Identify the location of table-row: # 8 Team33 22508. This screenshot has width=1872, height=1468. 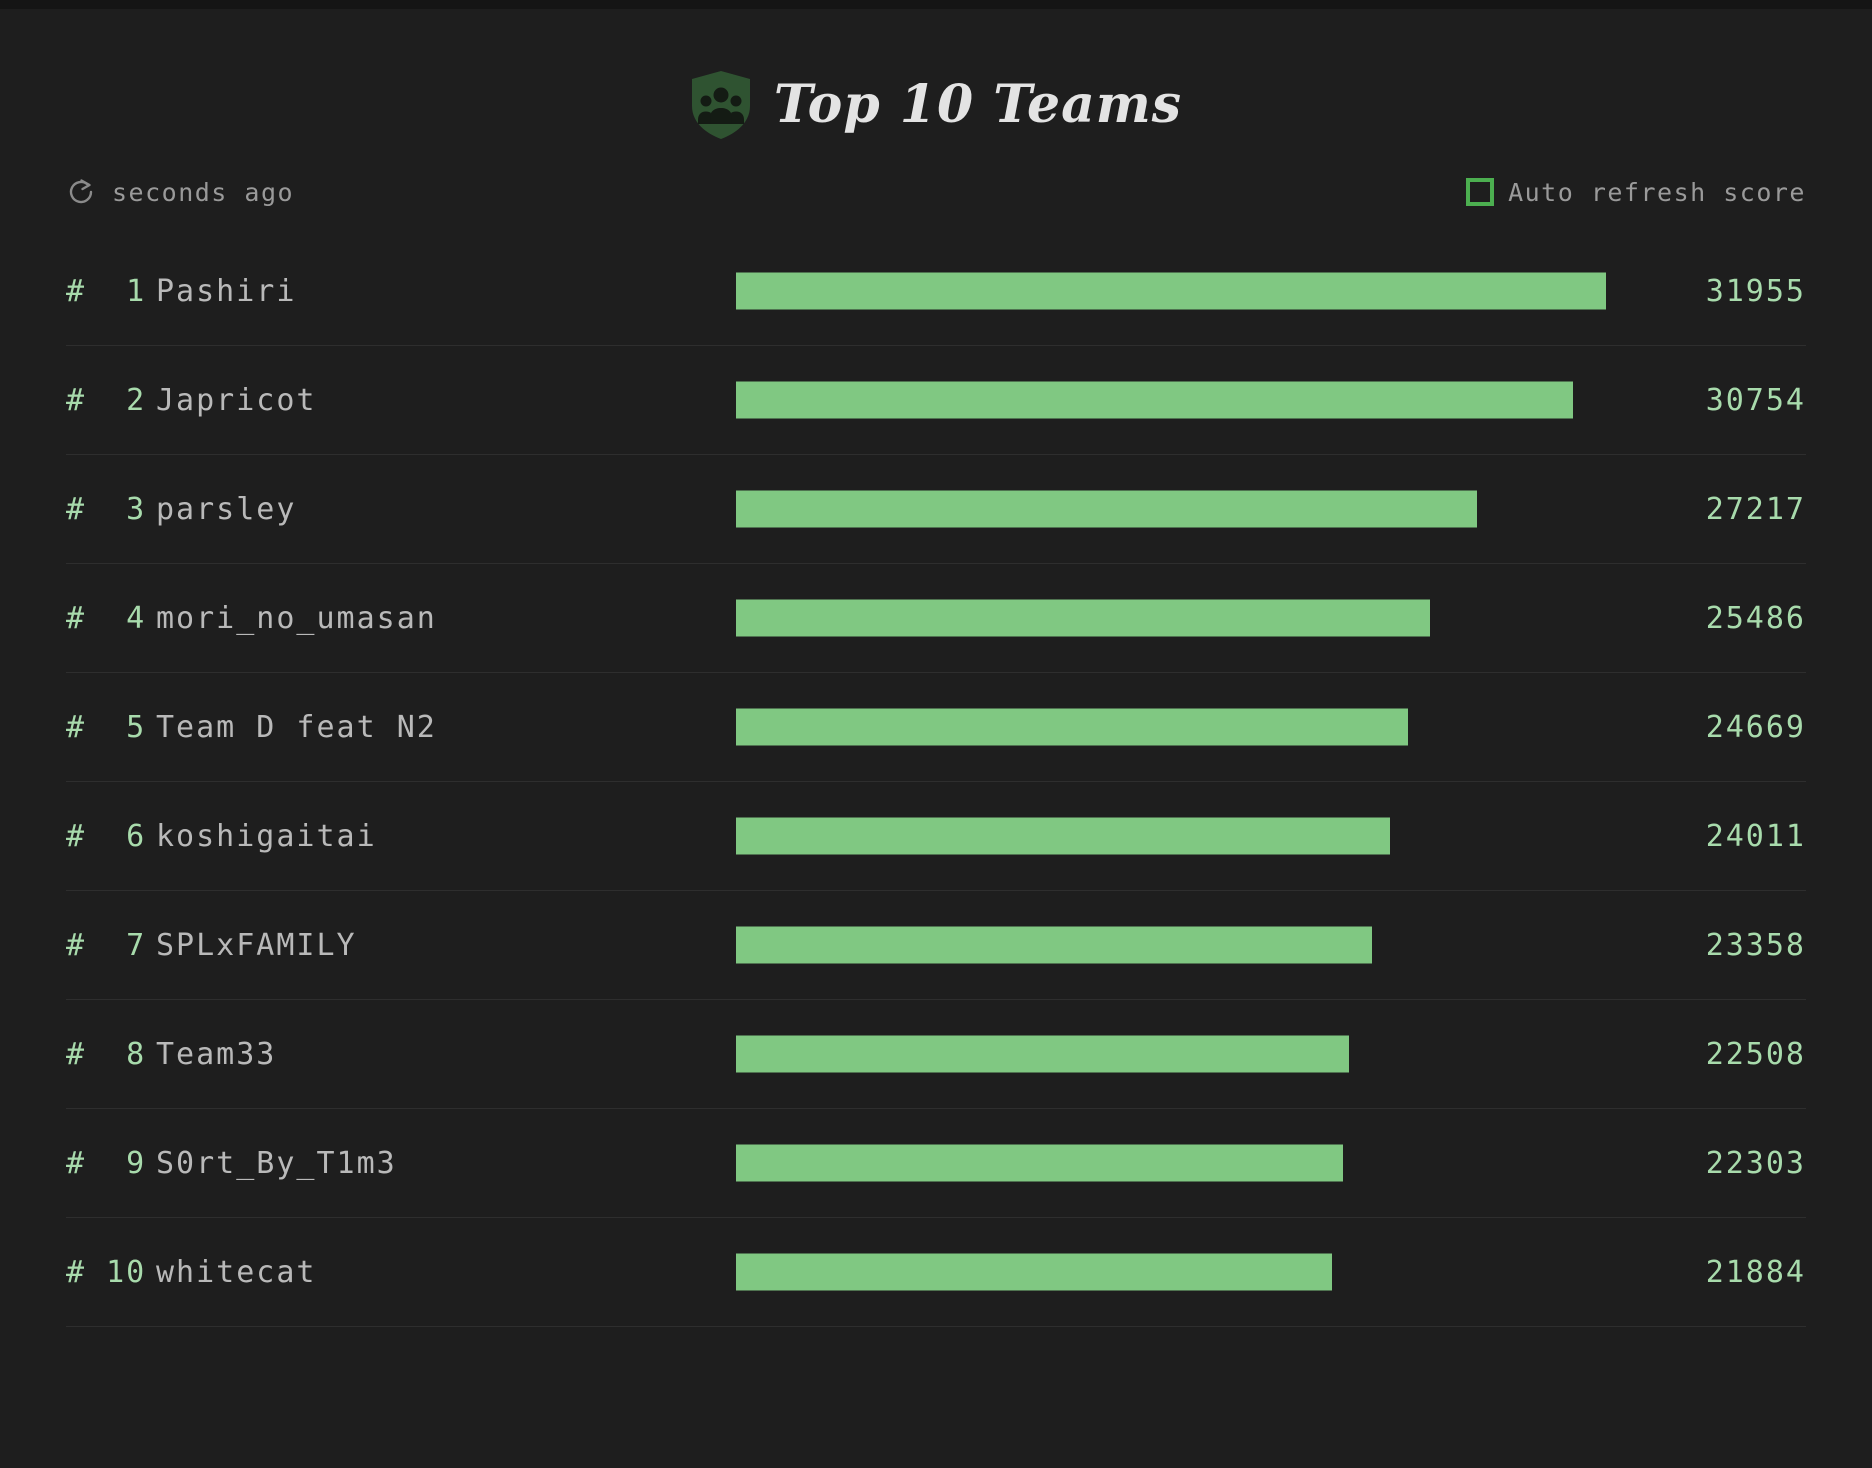
(936, 1054).